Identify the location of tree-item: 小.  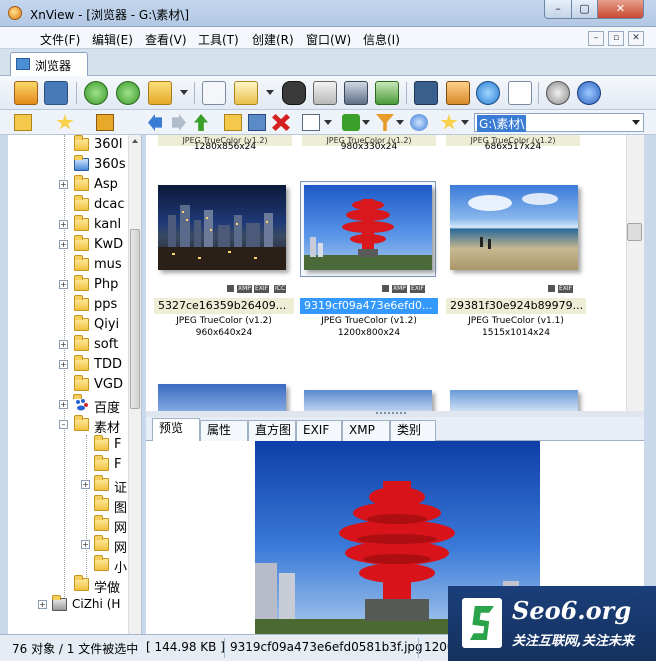
(67, 565).